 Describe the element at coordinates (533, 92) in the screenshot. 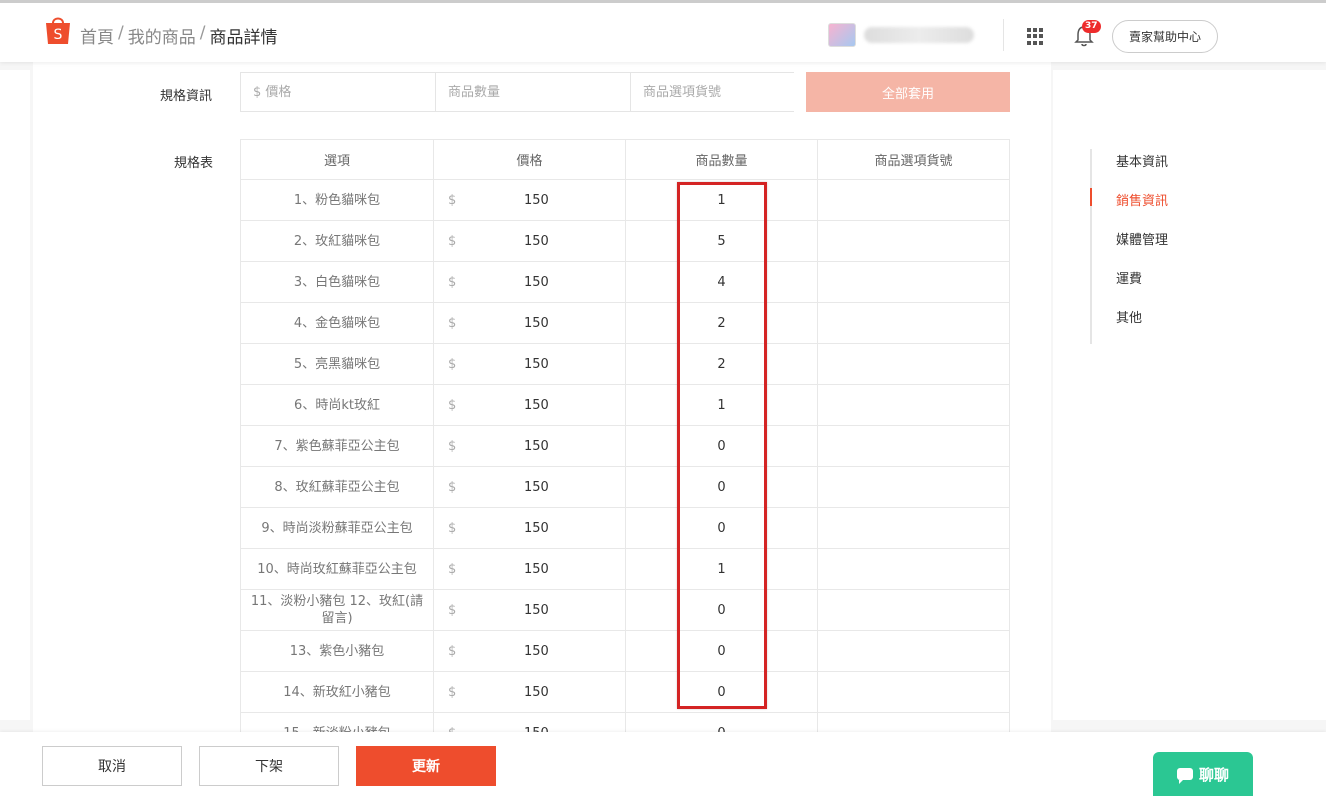

I see `batch-stock-input` at that location.